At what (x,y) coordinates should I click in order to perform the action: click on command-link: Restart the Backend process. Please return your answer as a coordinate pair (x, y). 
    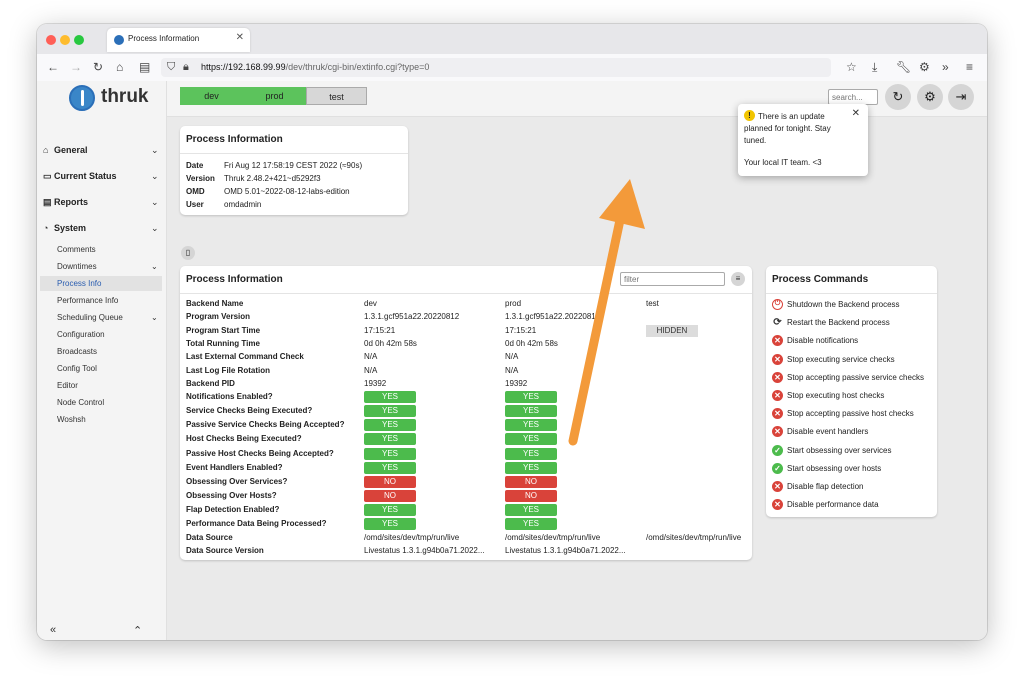
    Looking at the image, I should click on (838, 322).